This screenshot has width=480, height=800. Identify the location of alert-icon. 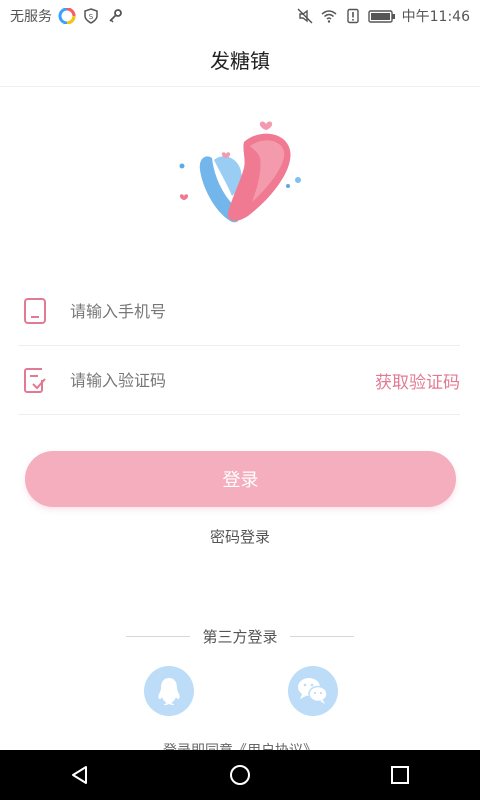
(352, 16).